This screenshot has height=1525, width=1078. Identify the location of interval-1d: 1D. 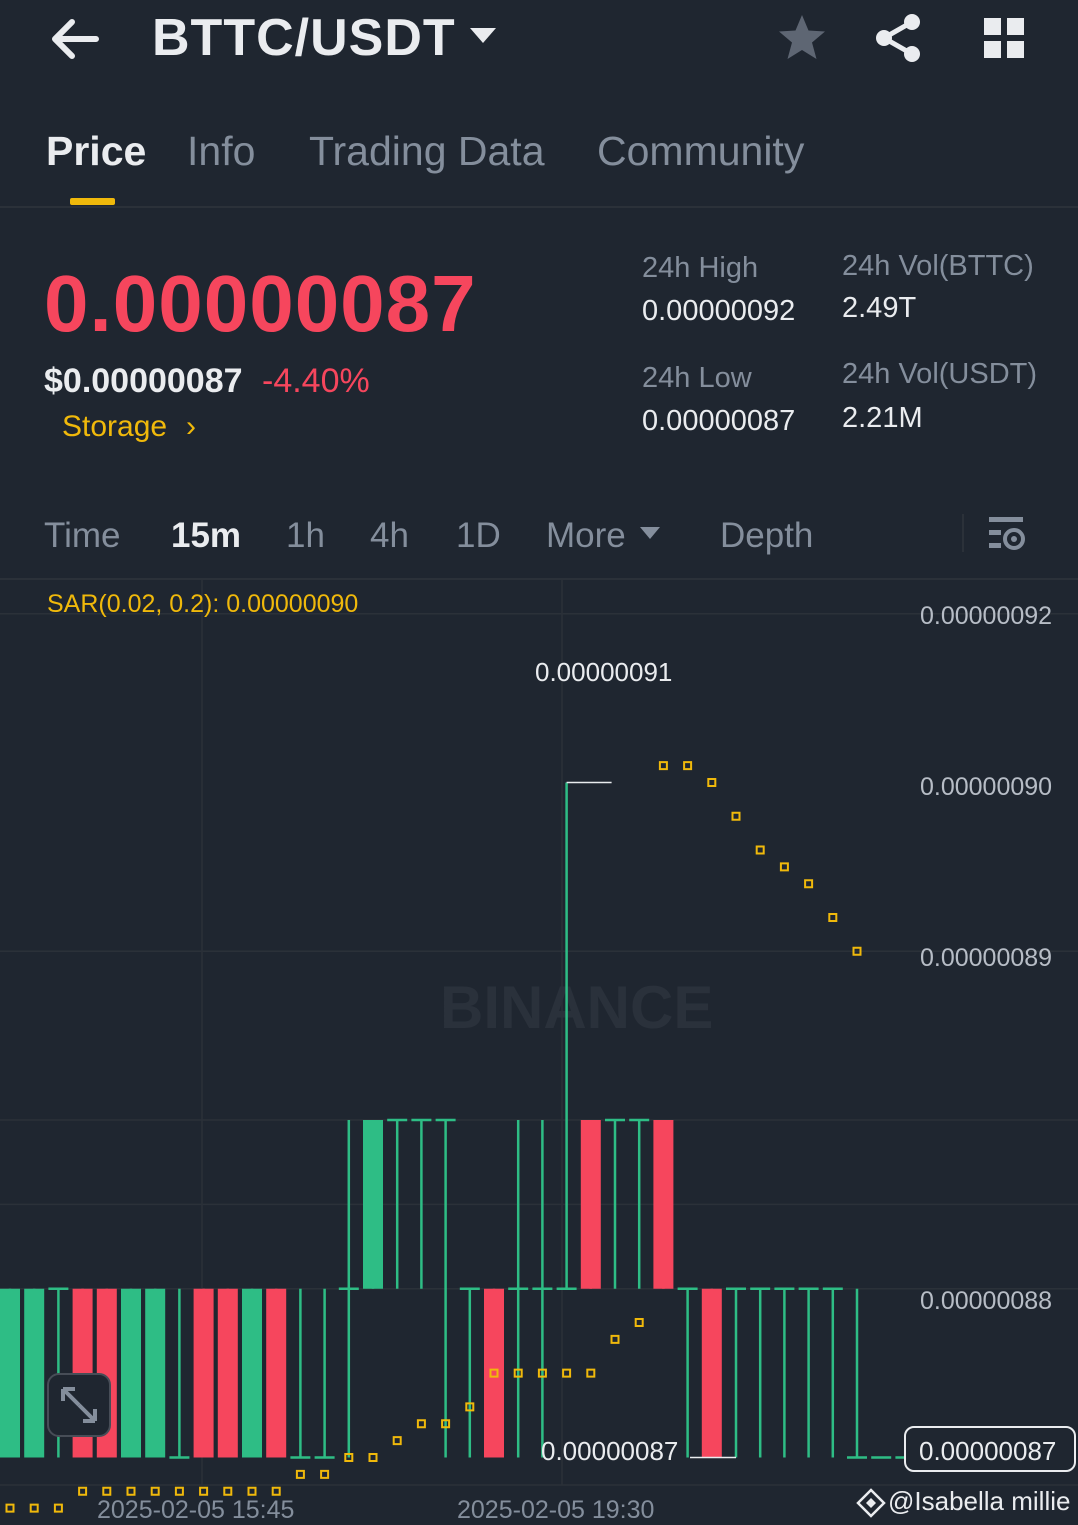
(478, 536).